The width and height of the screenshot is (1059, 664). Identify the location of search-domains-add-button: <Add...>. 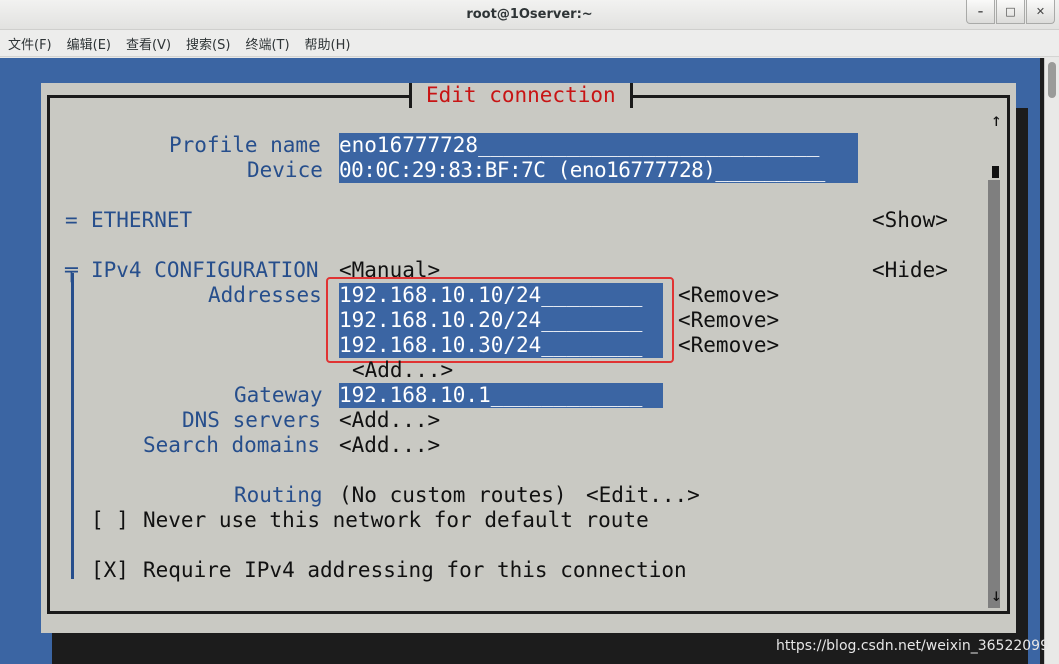
(389, 445).